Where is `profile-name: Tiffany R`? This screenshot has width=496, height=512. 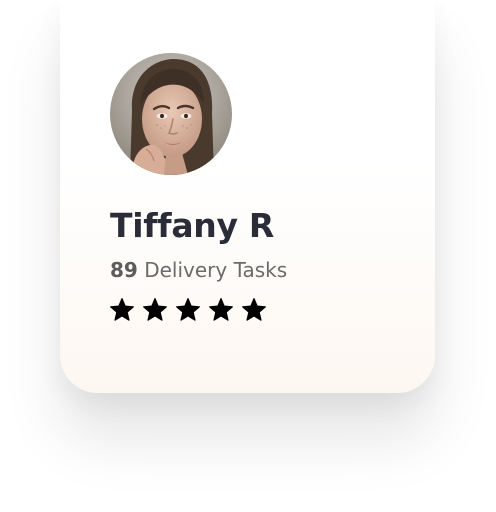 profile-name: Tiffany R is located at coordinates (192, 225).